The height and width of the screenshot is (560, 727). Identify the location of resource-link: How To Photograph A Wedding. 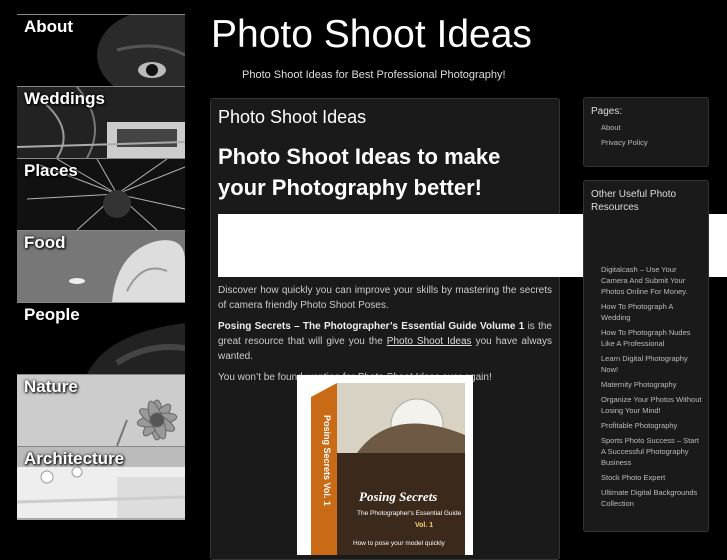
(651, 312).